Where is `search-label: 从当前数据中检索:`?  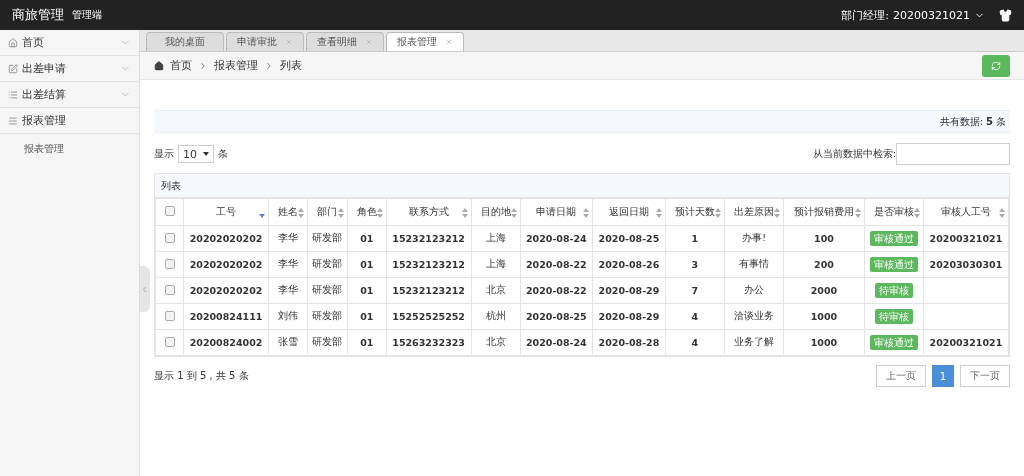
search-label: 从当前数据中检索: is located at coordinates (854, 154).